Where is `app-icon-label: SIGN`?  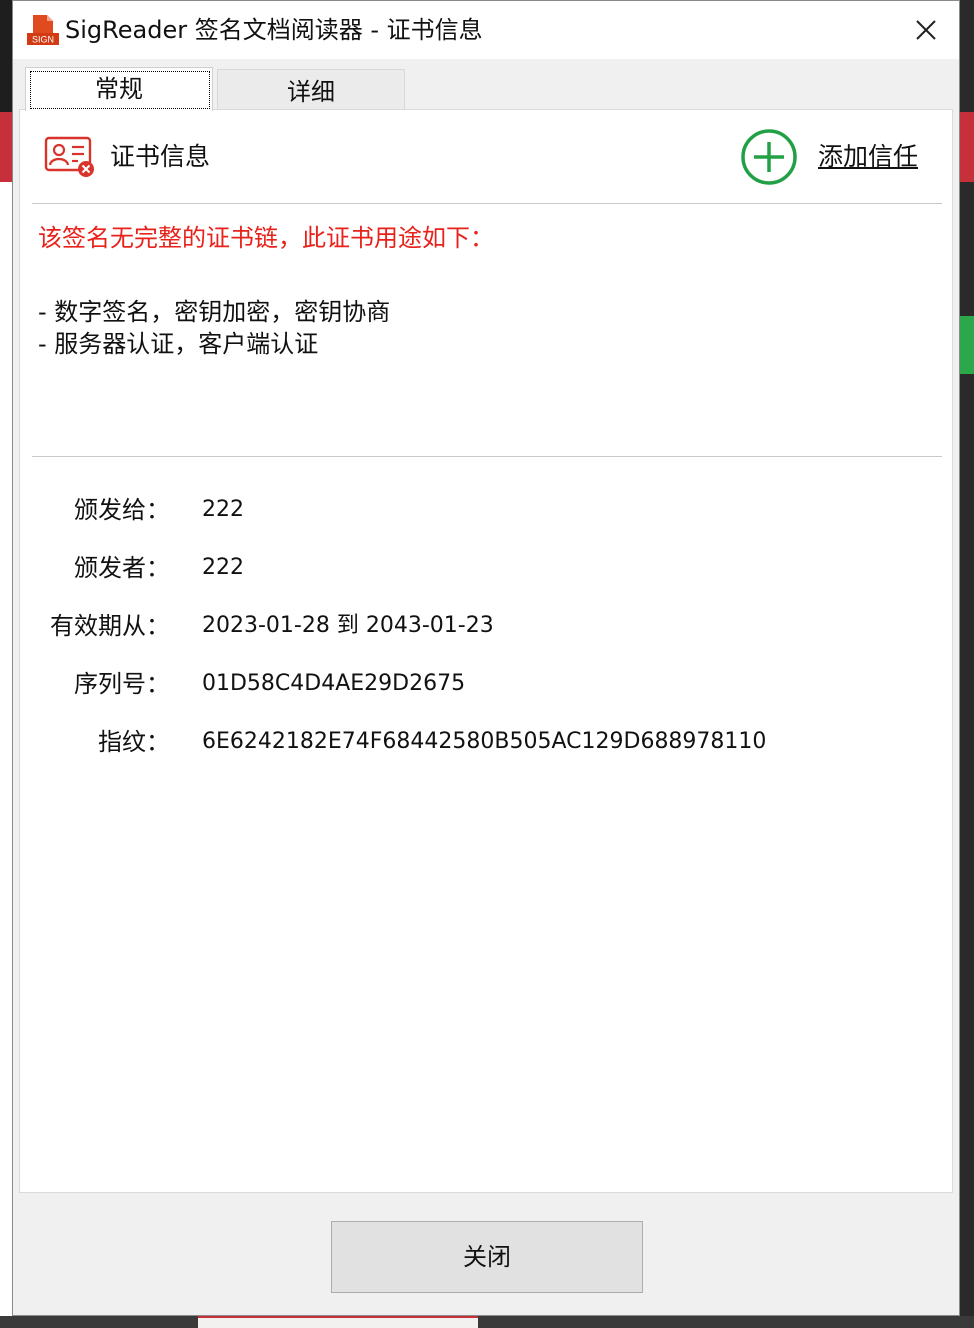 app-icon-label: SIGN is located at coordinates (43, 40).